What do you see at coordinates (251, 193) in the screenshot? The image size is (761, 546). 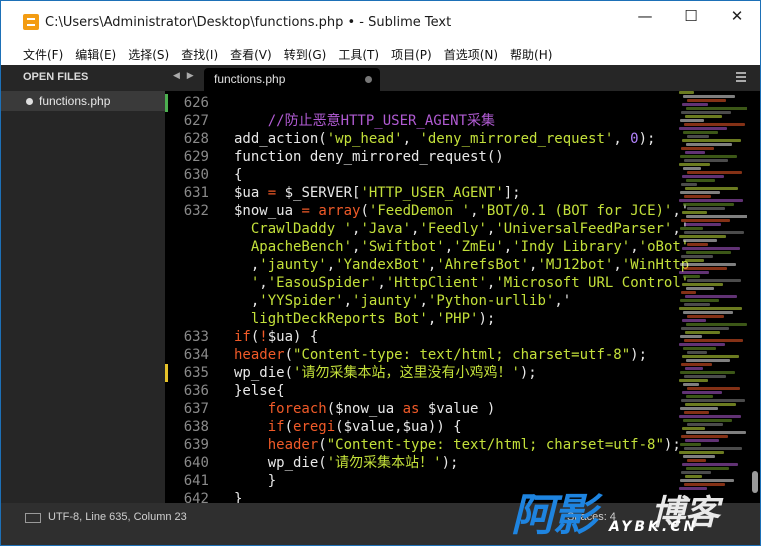 I see `code-token: $ua` at bounding box center [251, 193].